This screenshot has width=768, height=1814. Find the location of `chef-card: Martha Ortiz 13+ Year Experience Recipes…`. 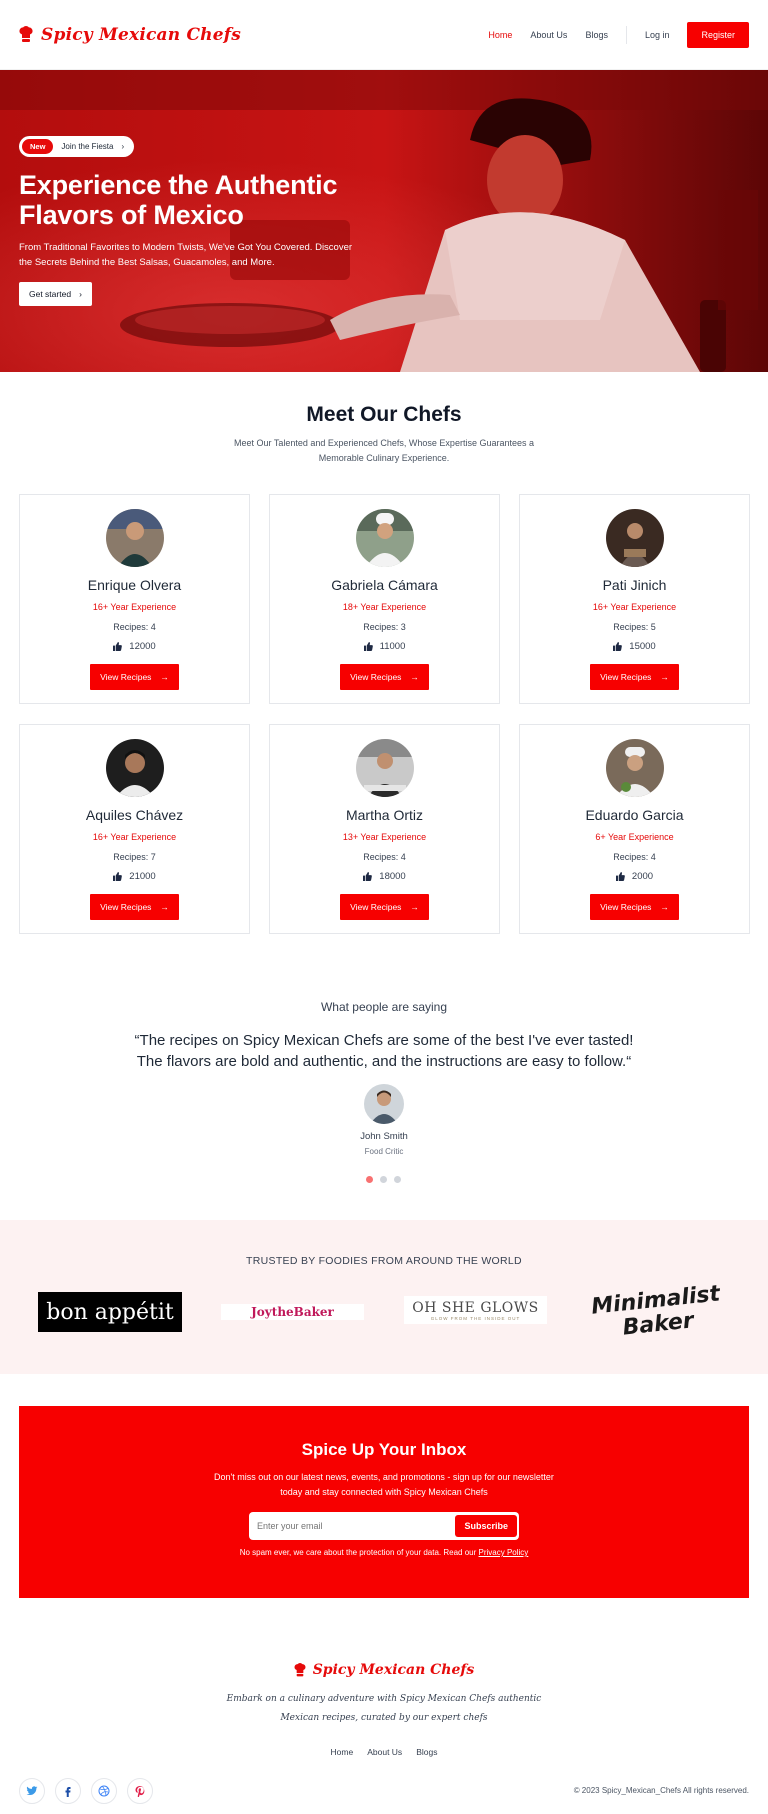

chef-card: Martha Ortiz 13+ Year Experience Recipes… is located at coordinates (384, 829).